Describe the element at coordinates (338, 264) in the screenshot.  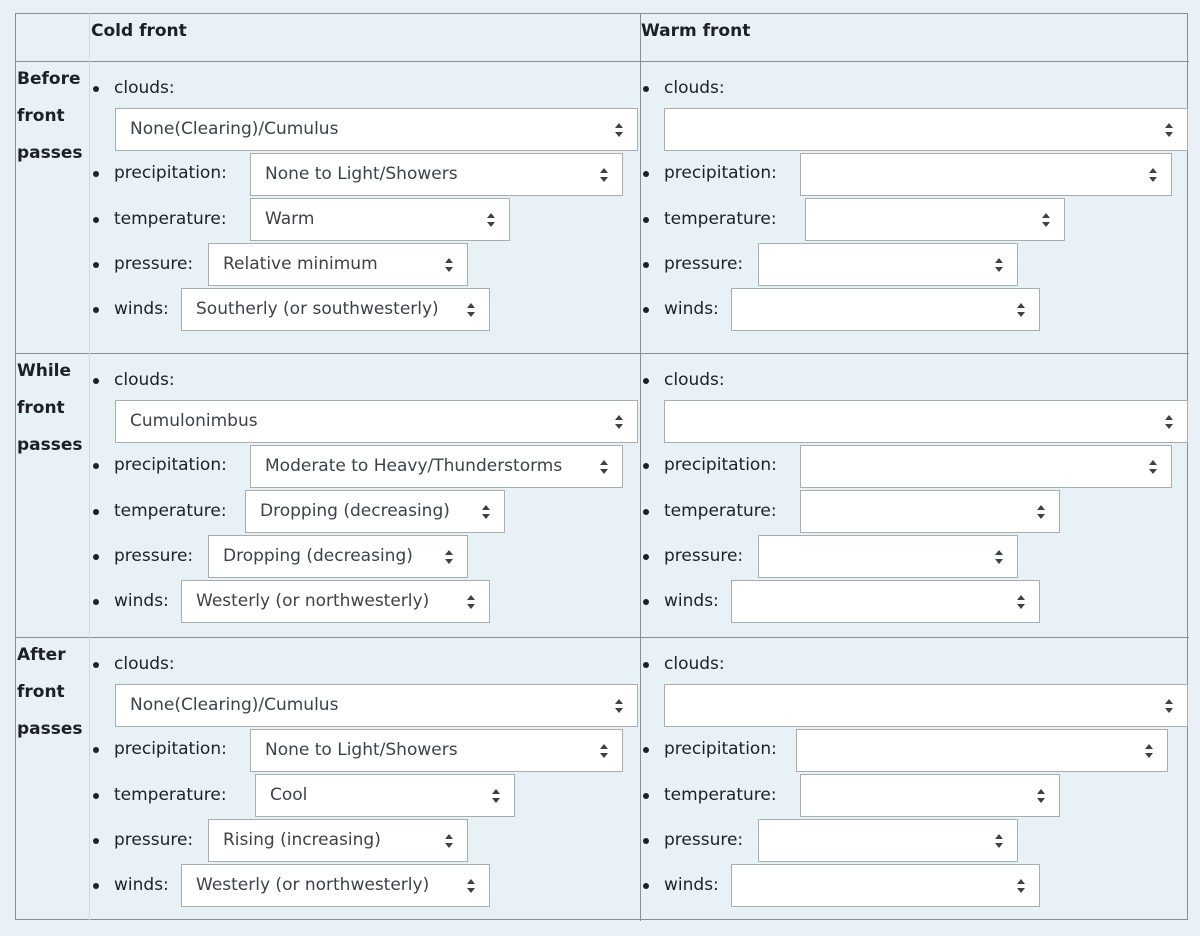
I see `cold-pressure-select: Relative minimum` at that location.